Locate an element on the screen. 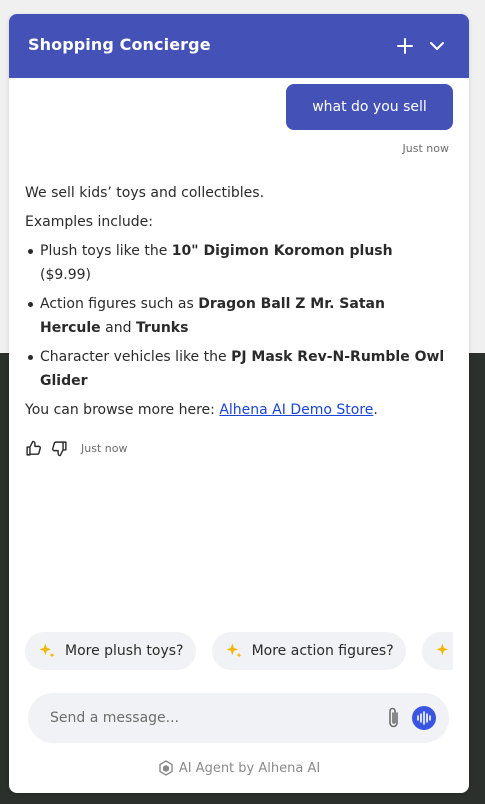 This screenshot has width=485, height=804. suggestion-chips: More plush toys? More action figures? is located at coordinates (239, 651).